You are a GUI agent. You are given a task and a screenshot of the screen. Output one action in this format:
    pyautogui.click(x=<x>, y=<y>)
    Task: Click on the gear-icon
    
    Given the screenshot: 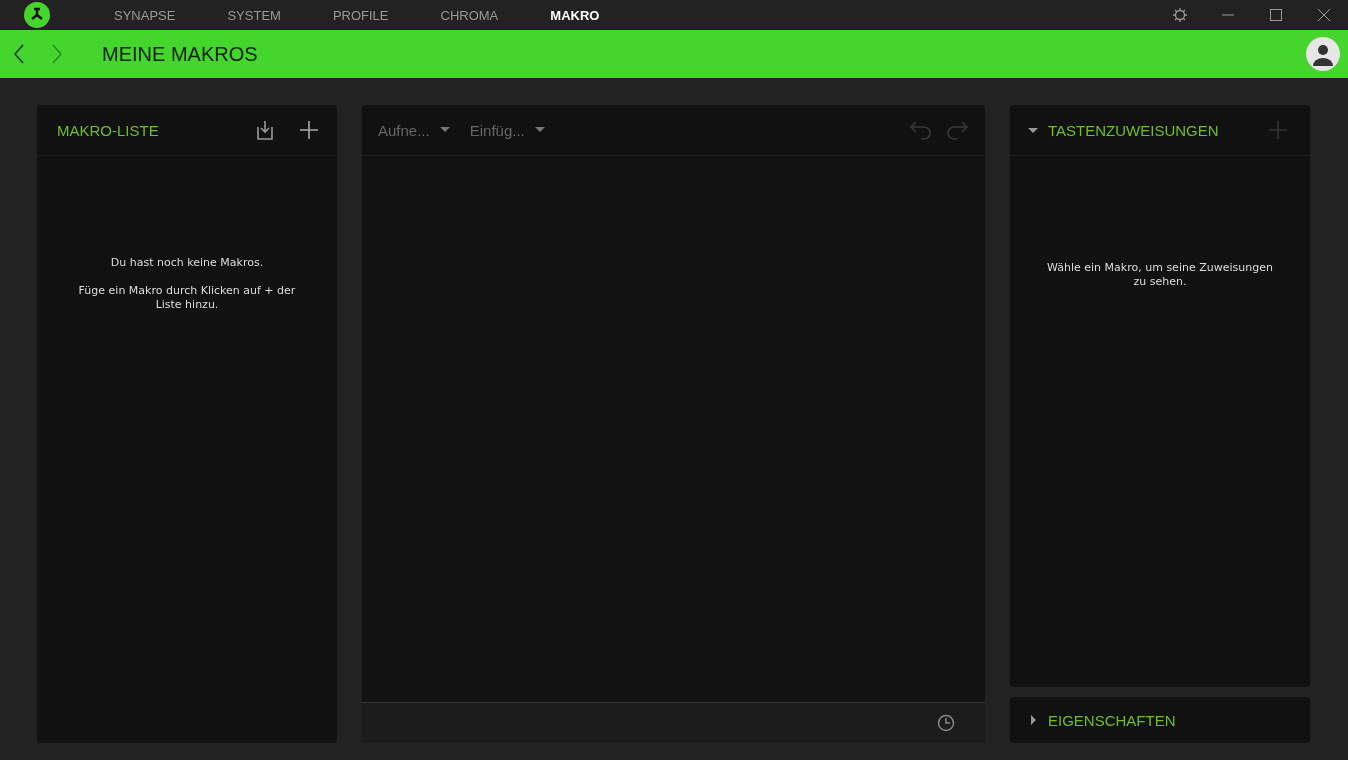 What is the action you would take?
    pyautogui.click(x=1180, y=15)
    